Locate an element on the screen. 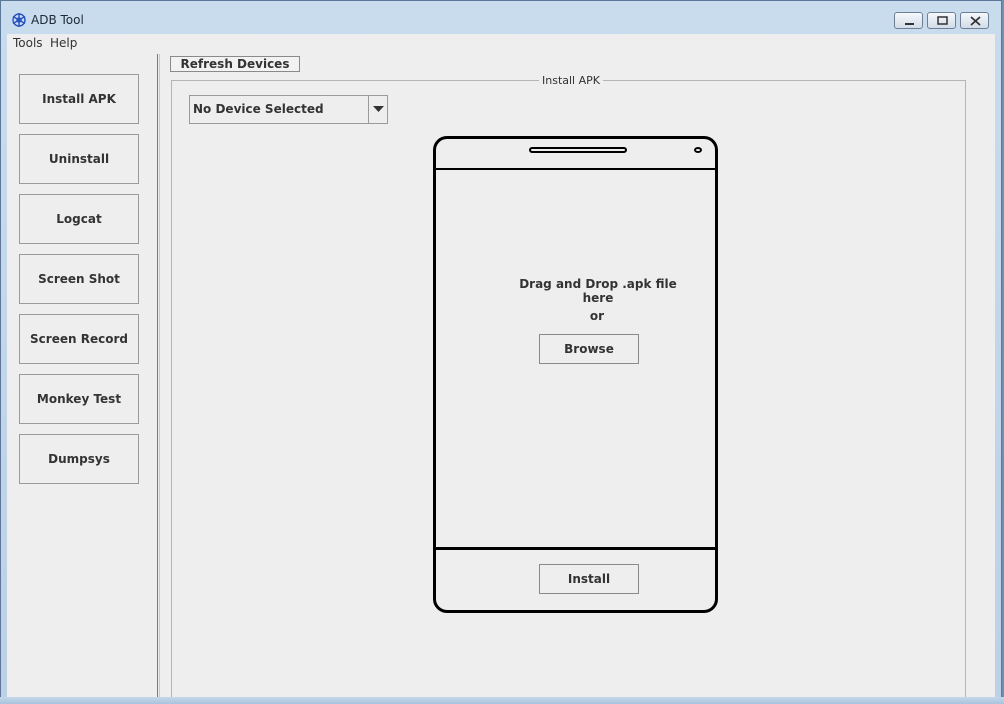 The height and width of the screenshot is (704, 1004). chevron-down-icon is located at coordinates (378, 109).